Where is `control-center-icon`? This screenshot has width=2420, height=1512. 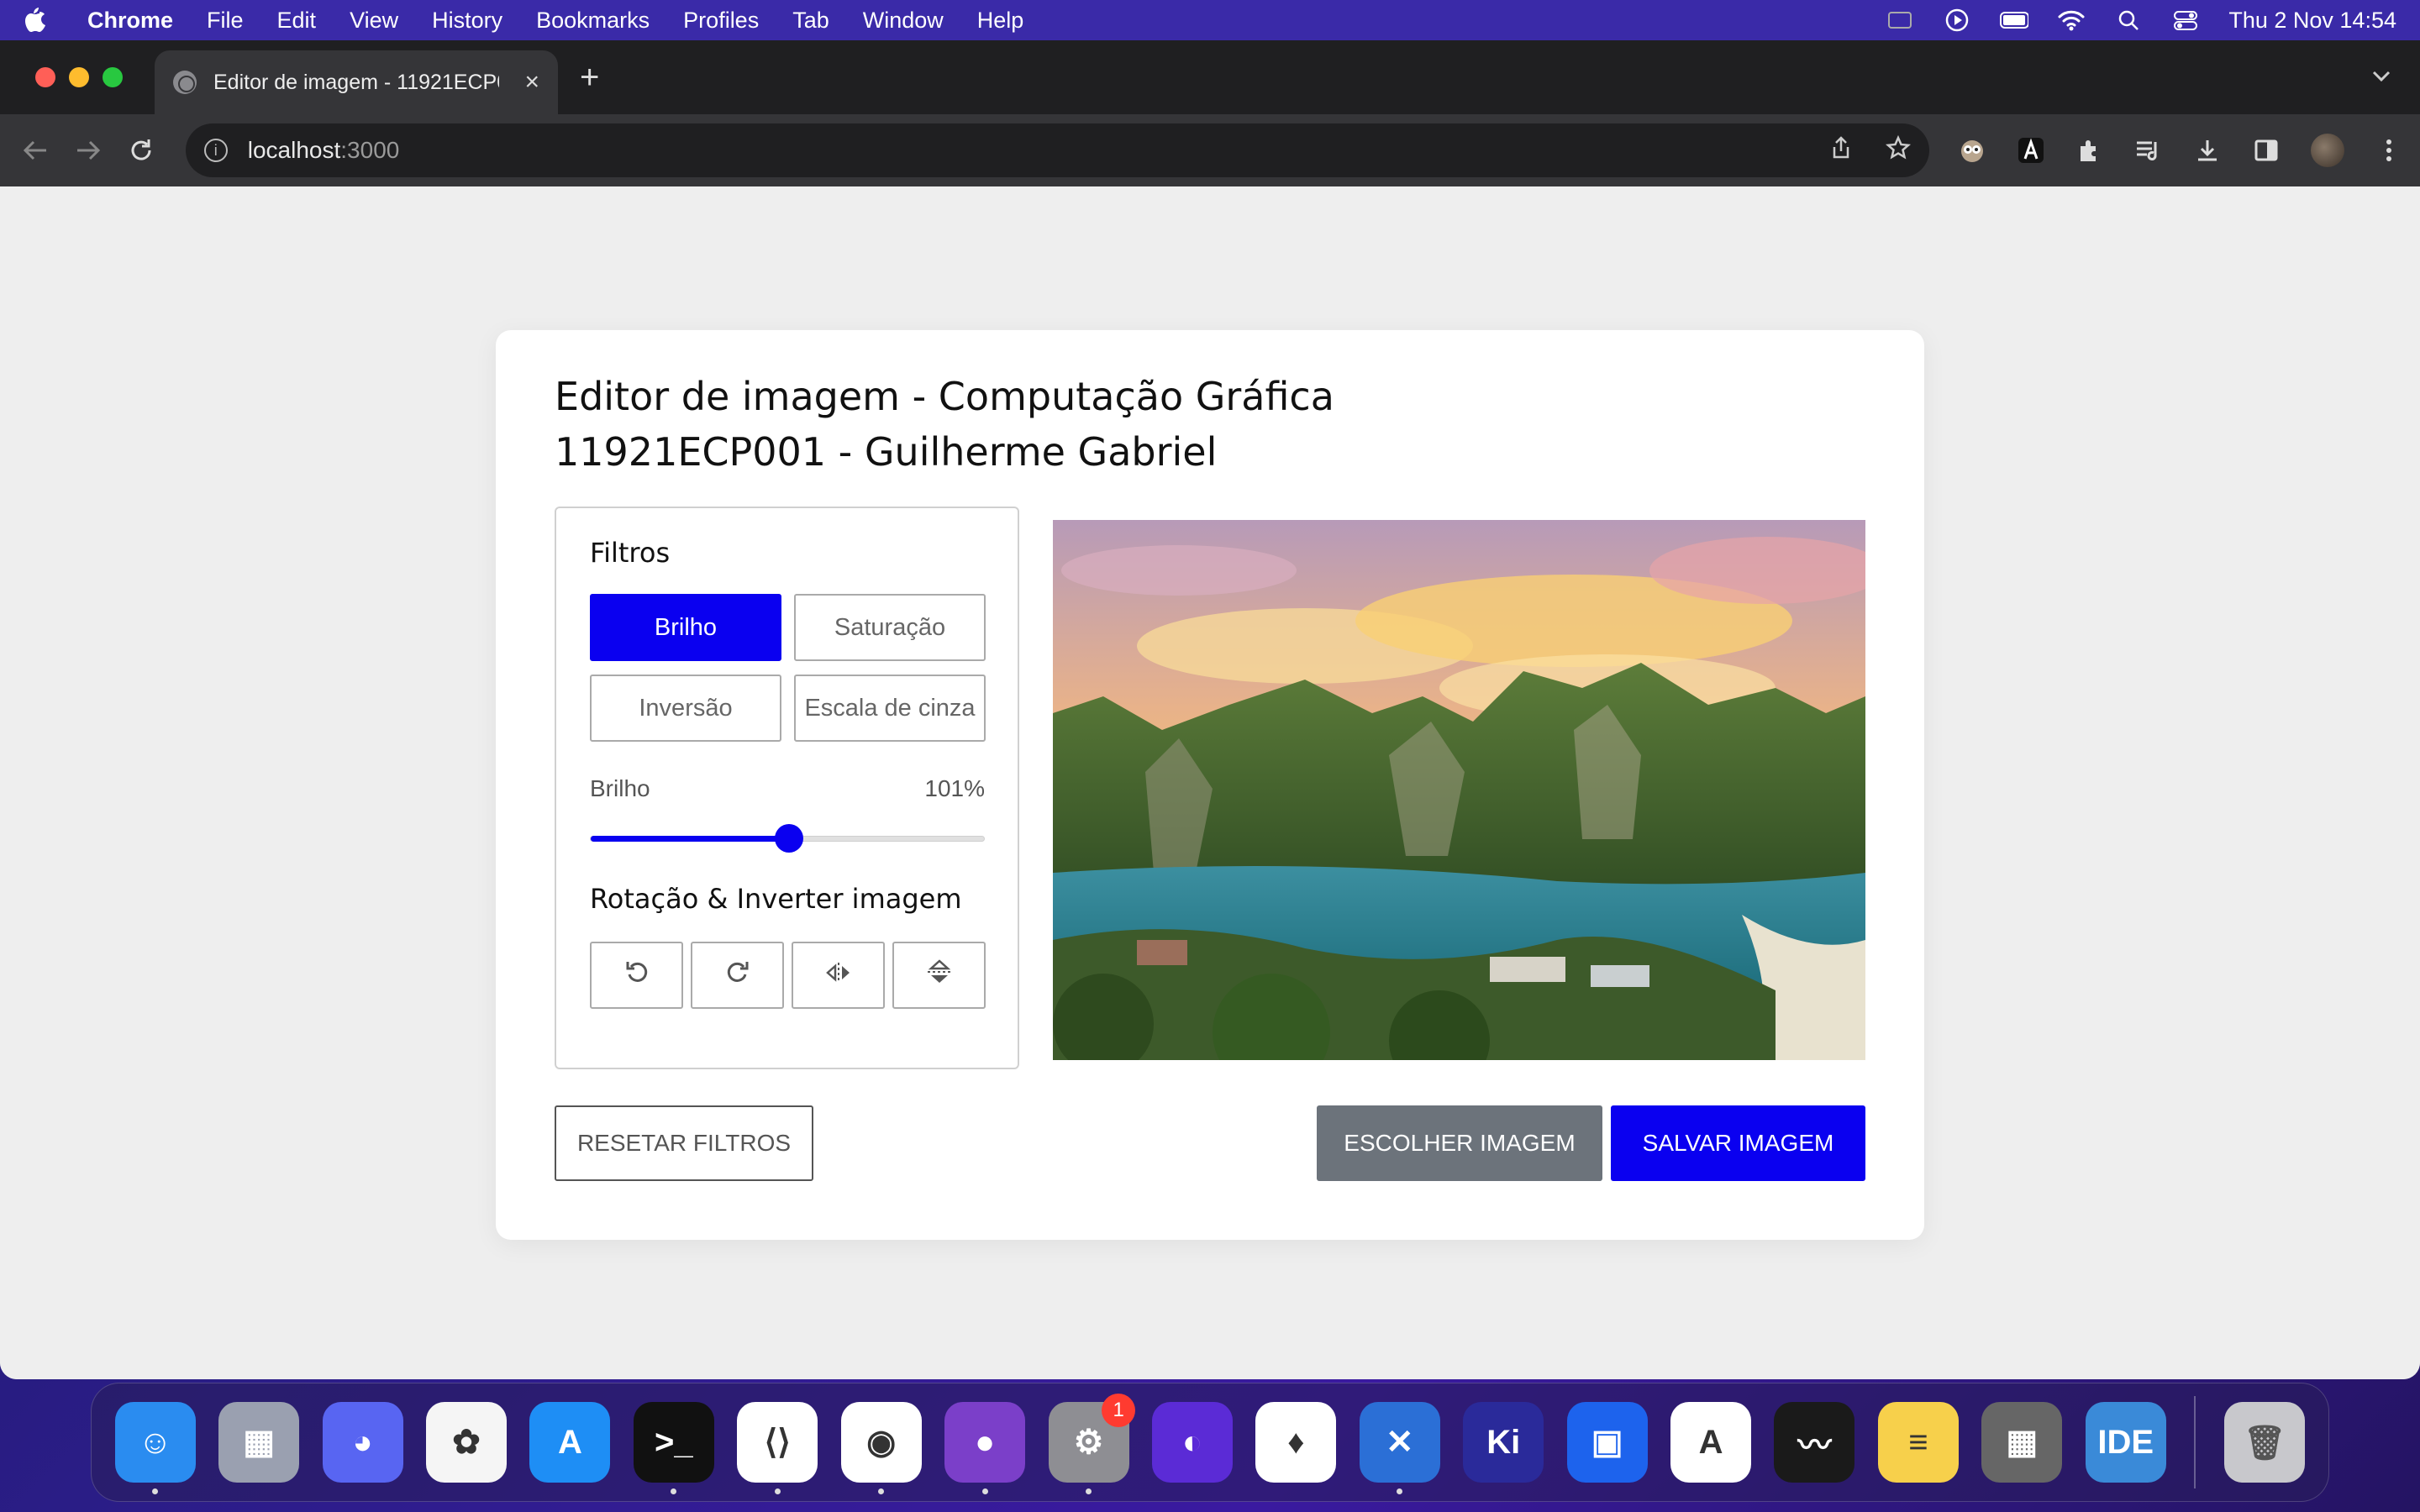 control-center-icon is located at coordinates (2185, 20).